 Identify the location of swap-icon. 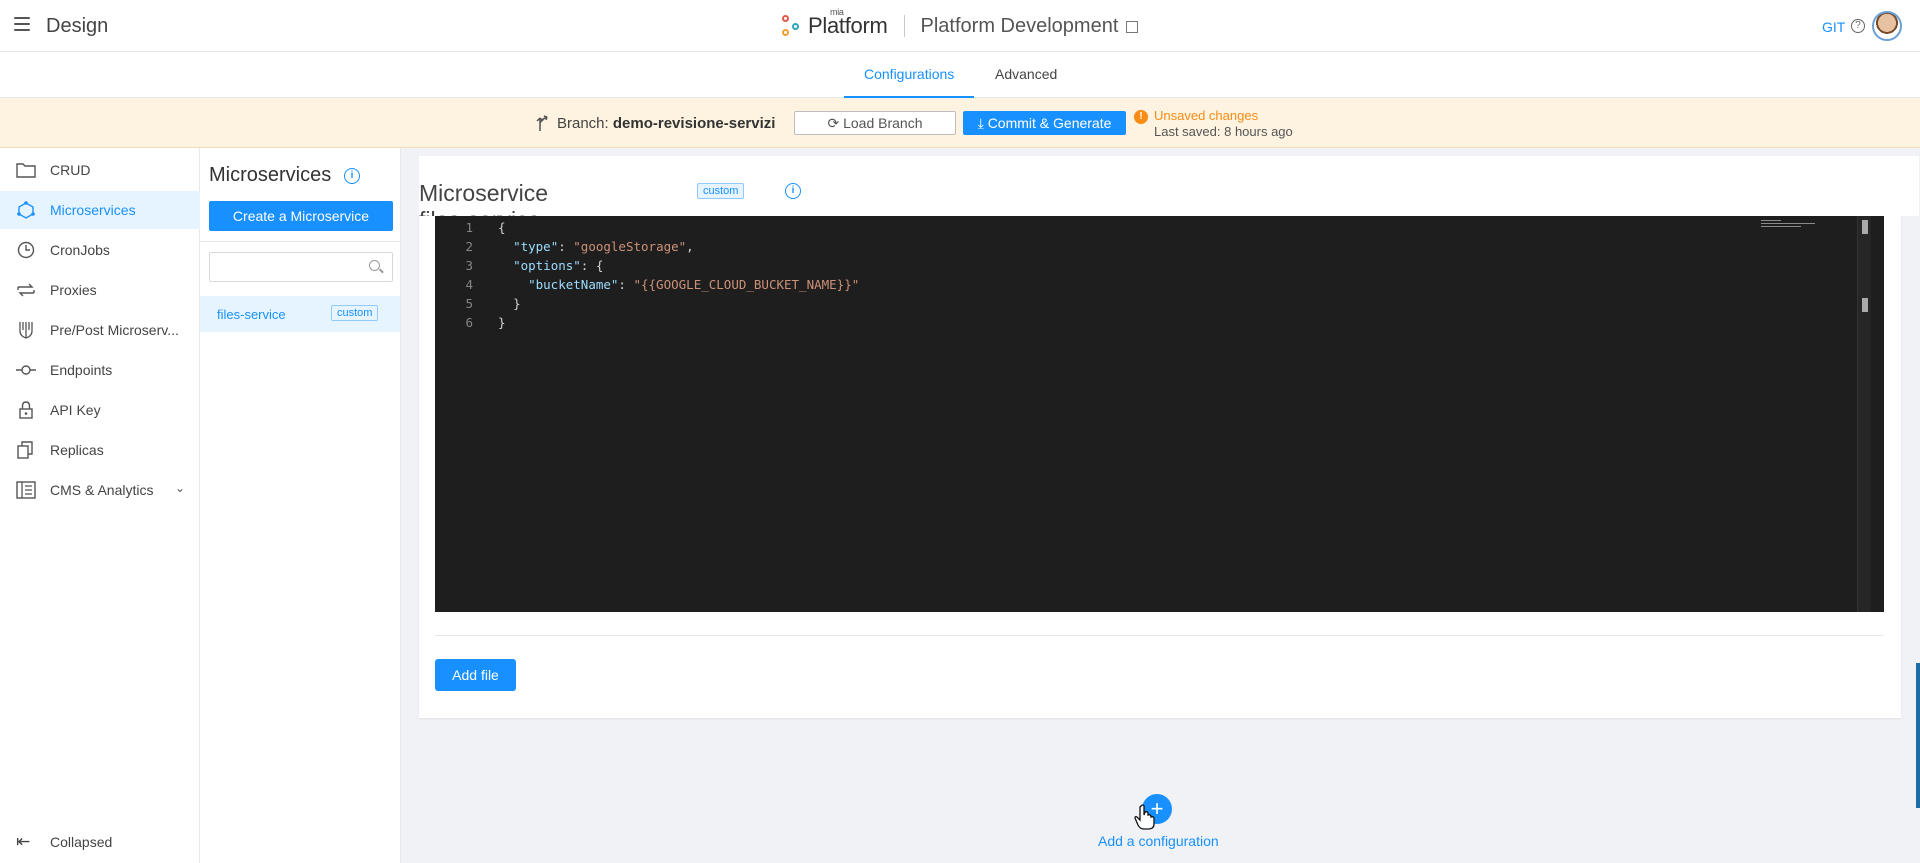
(26, 290).